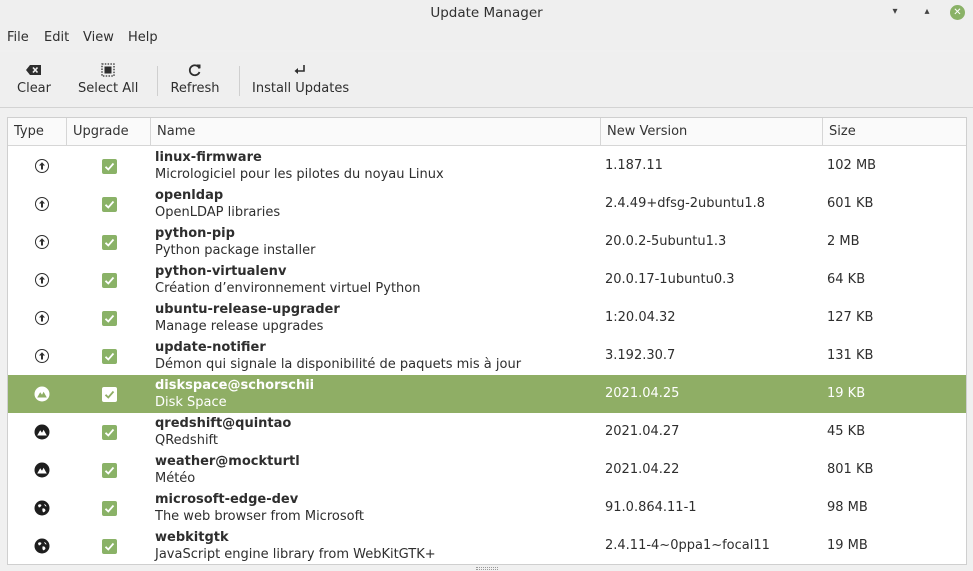  Describe the element at coordinates (846, 431) in the screenshot. I see `package-size: 45 KB` at that location.